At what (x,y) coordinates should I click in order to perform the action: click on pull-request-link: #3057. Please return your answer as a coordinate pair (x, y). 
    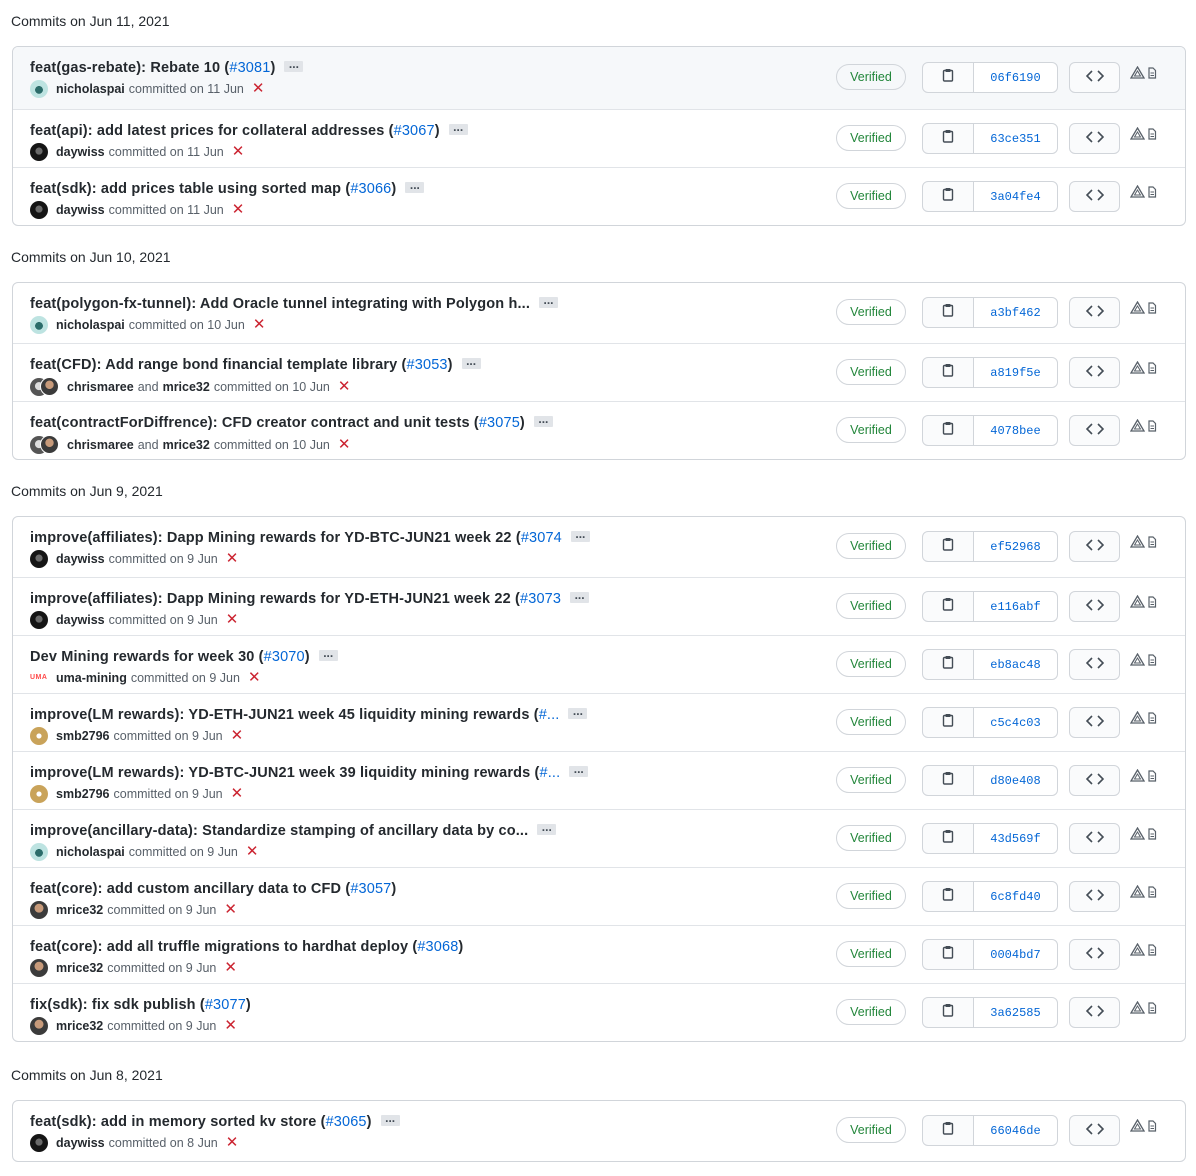
    Looking at the image, I should click on (370, 889).